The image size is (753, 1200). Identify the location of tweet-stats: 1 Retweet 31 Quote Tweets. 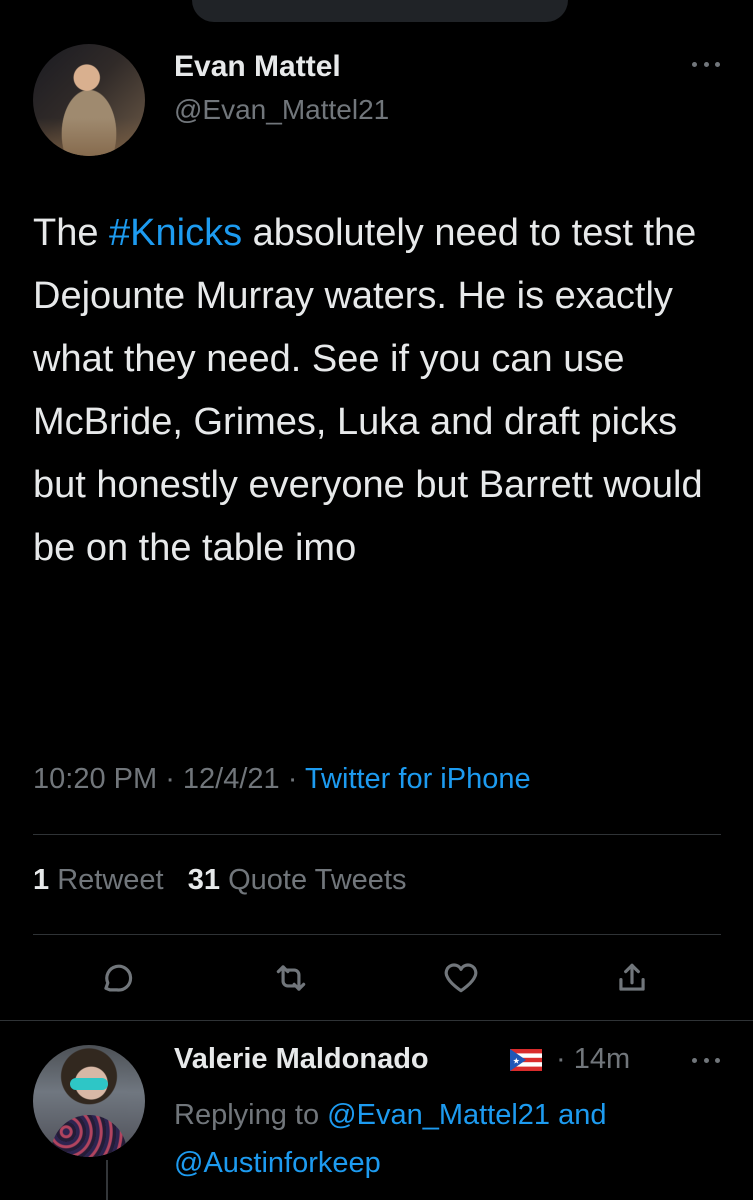
(220, 880).